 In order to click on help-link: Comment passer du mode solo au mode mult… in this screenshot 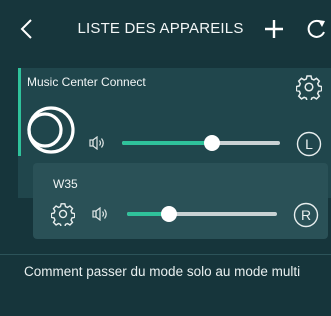, I will do `click(162, 271)`.